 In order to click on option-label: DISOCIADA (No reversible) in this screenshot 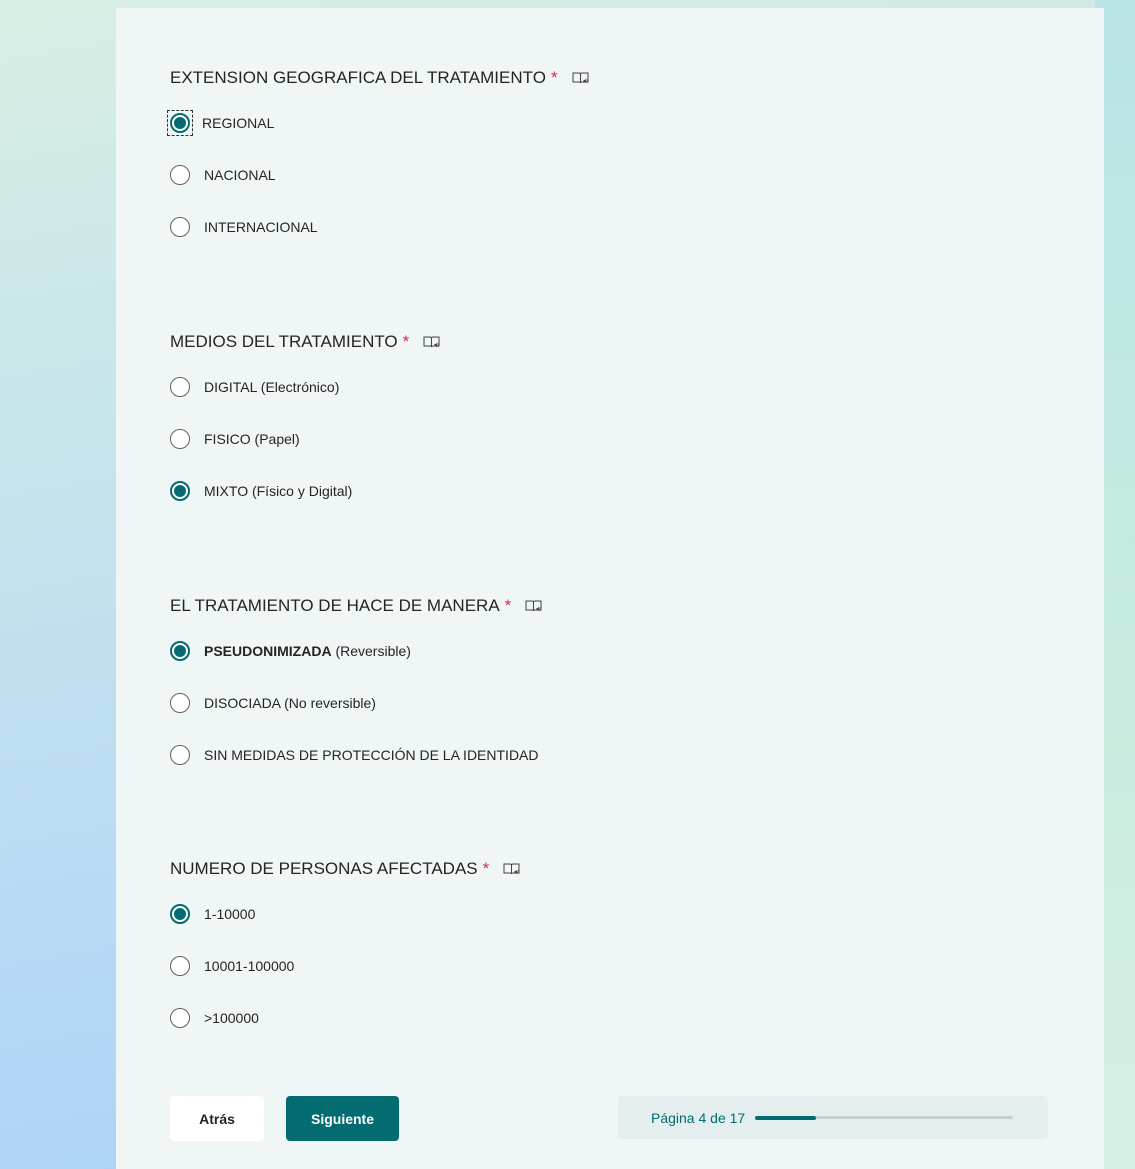, I will do `click(290, 703)`.